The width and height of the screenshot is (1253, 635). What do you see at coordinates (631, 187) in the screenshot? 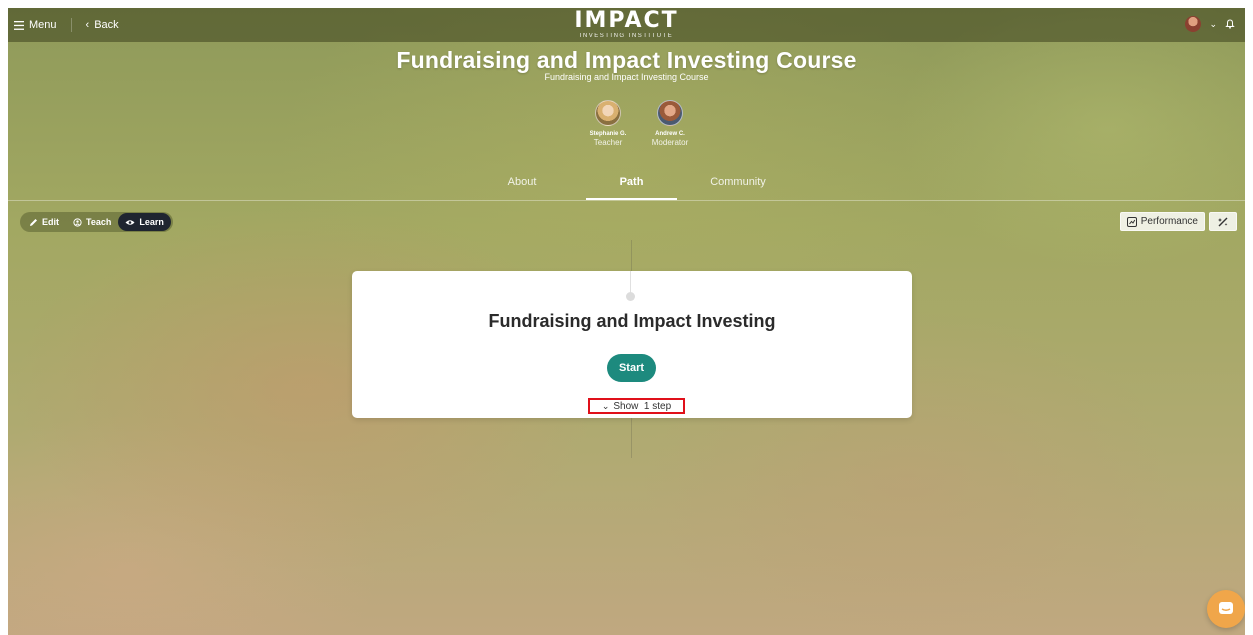
I see `tab-path: Path` at bounding box center [631, 187].